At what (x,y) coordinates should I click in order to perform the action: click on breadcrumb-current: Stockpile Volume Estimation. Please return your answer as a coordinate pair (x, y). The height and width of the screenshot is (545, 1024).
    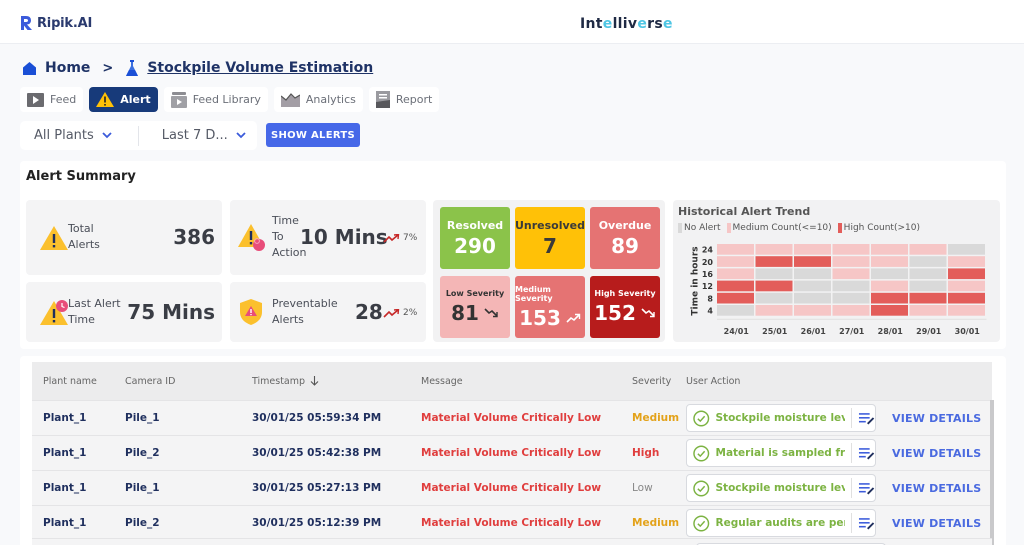
    Looking at the image, I should click on (260, 68).